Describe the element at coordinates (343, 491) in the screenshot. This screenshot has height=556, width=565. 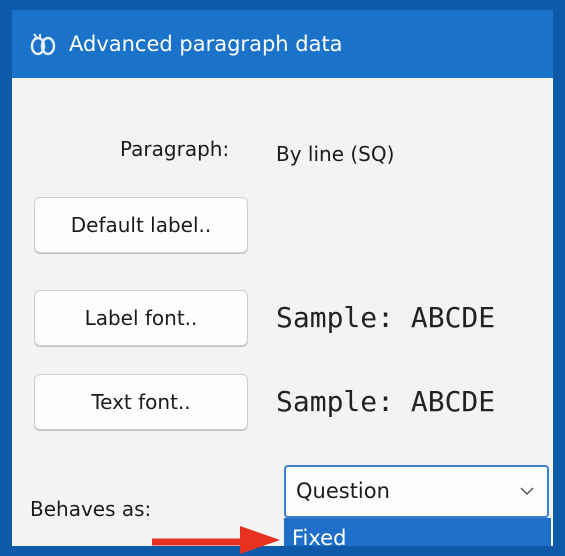
I see `behaves-as-selected-value: Question` at that location.